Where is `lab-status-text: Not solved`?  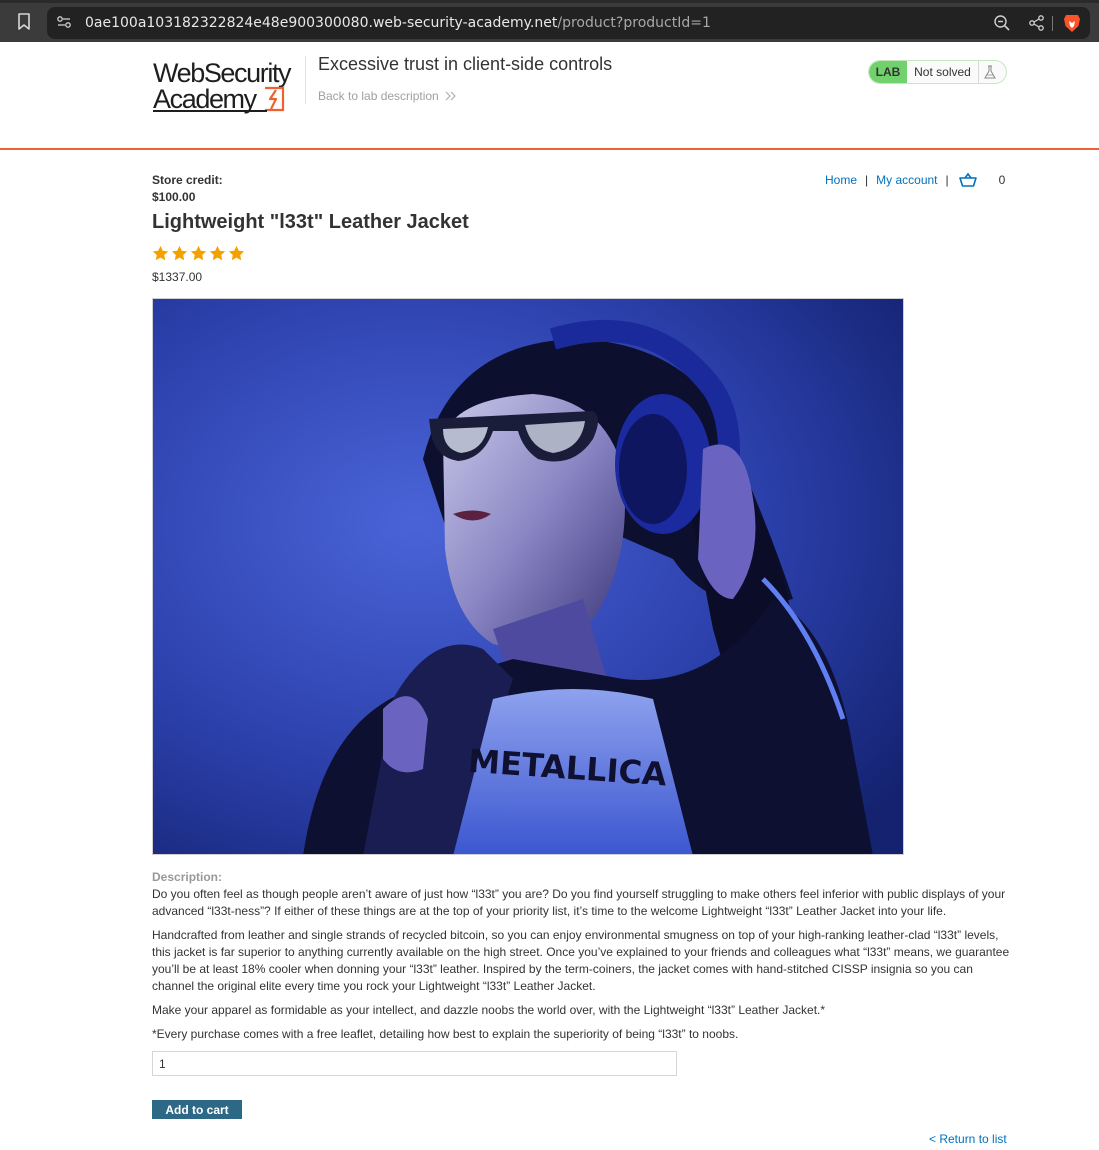
lab-status-text: Not solved is located at coordinates (943, 72).